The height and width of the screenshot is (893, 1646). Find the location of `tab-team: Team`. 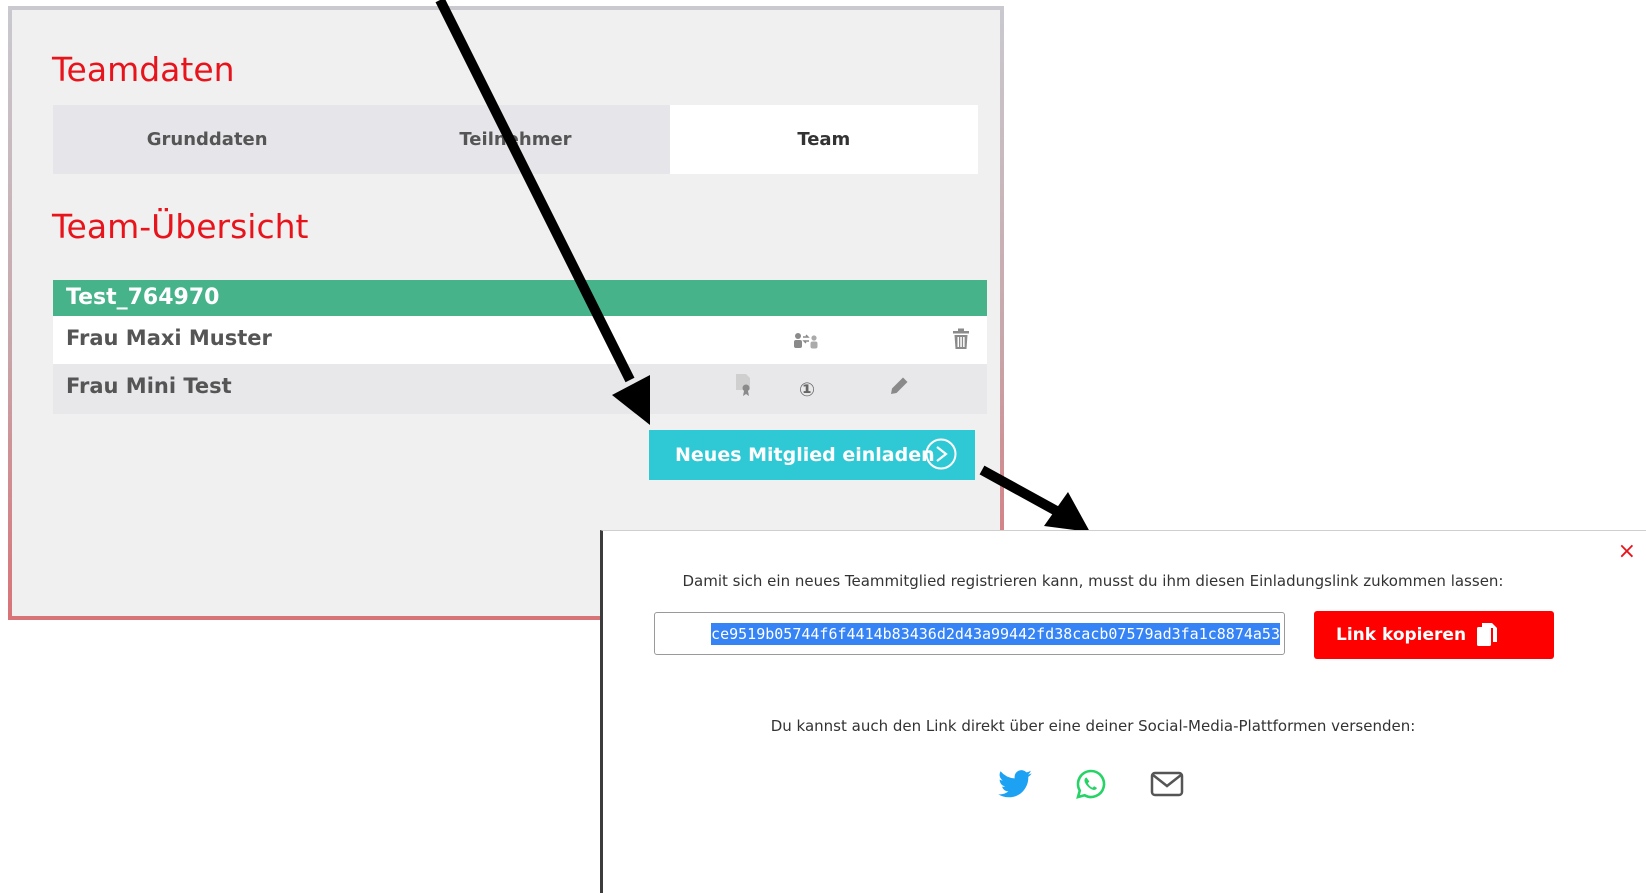

tab-team: Team is located at coordinates (823, 139).